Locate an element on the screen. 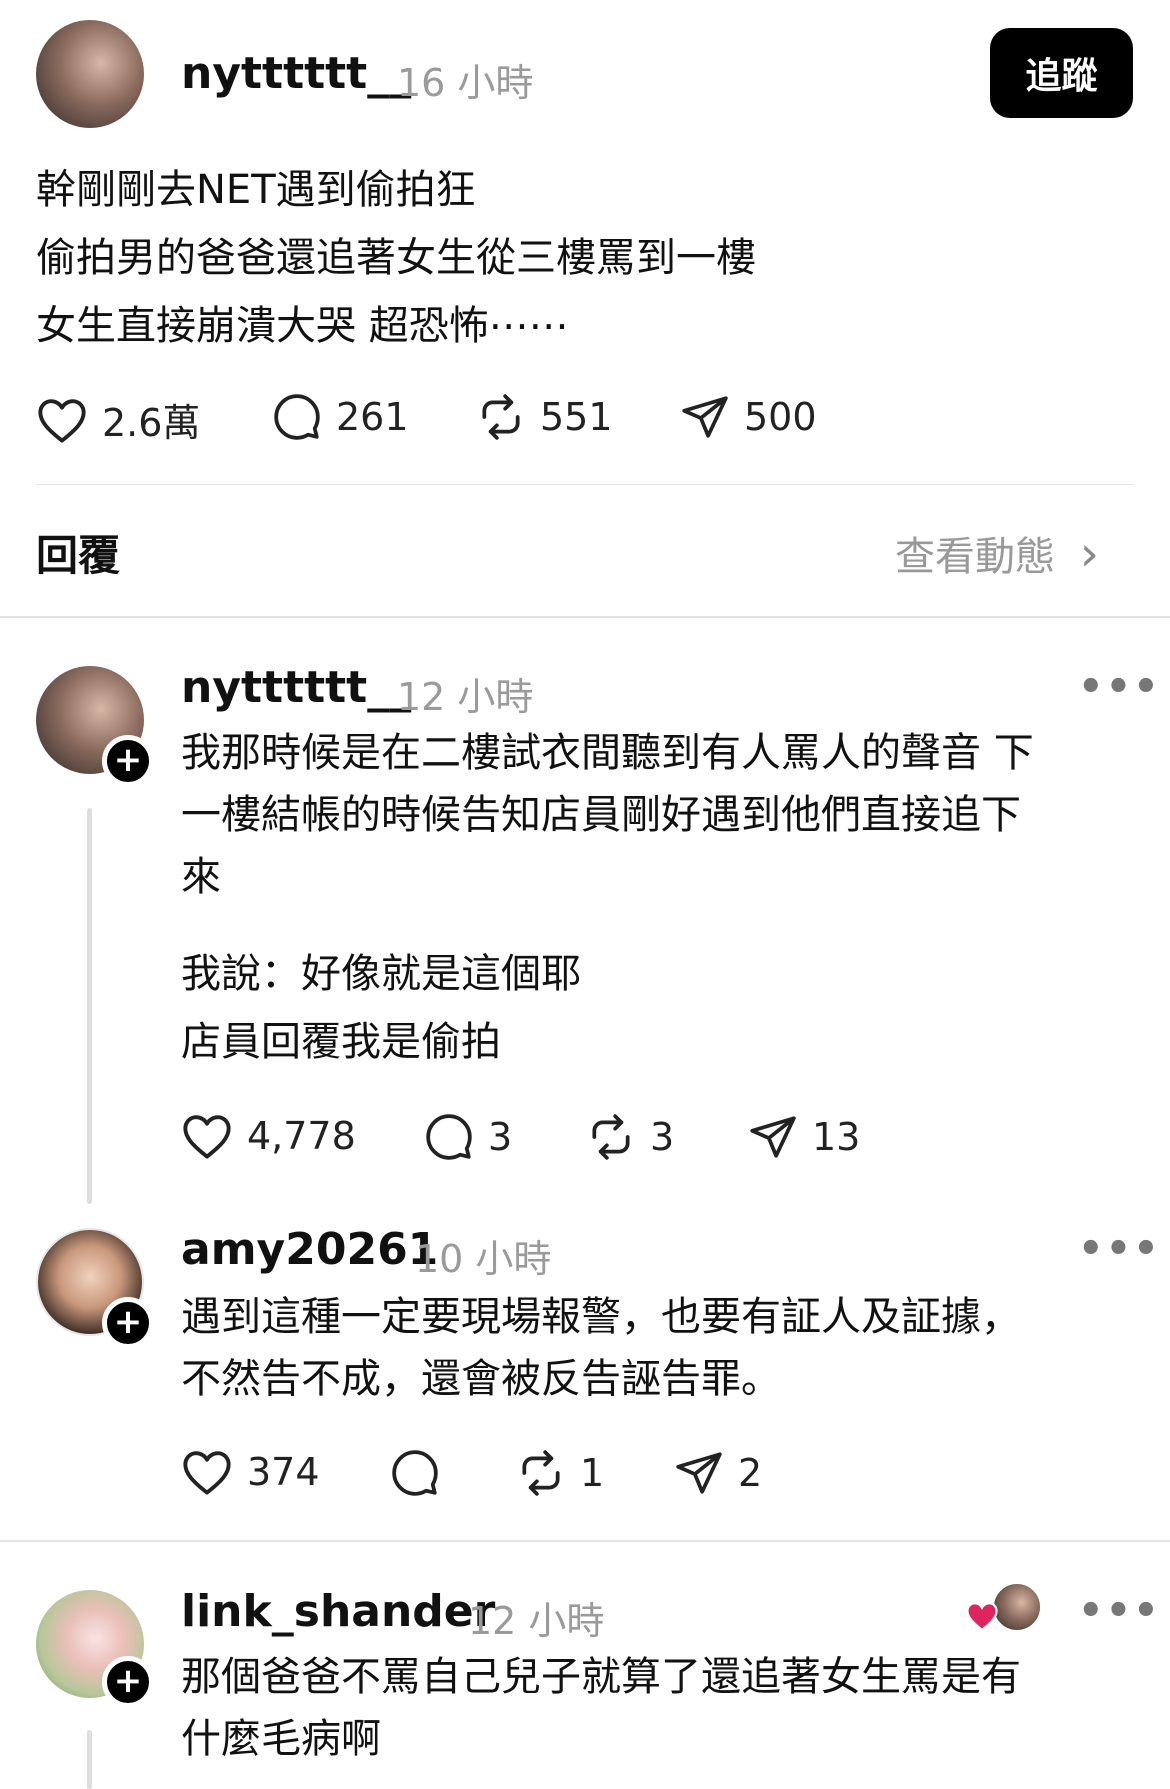 This screenshot has width=1170, height=1789. comment-button is located at coordinates (415, 1473).